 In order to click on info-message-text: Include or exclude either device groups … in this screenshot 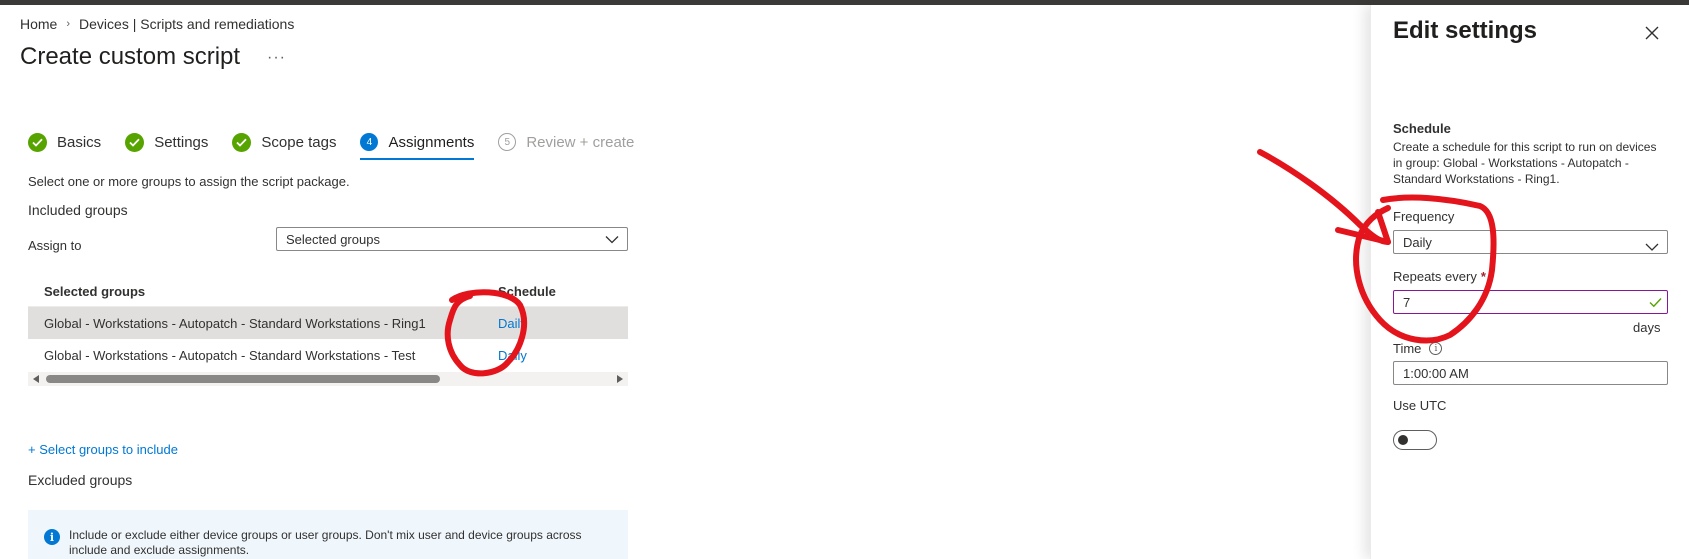, I will do `click(325, 542)`.